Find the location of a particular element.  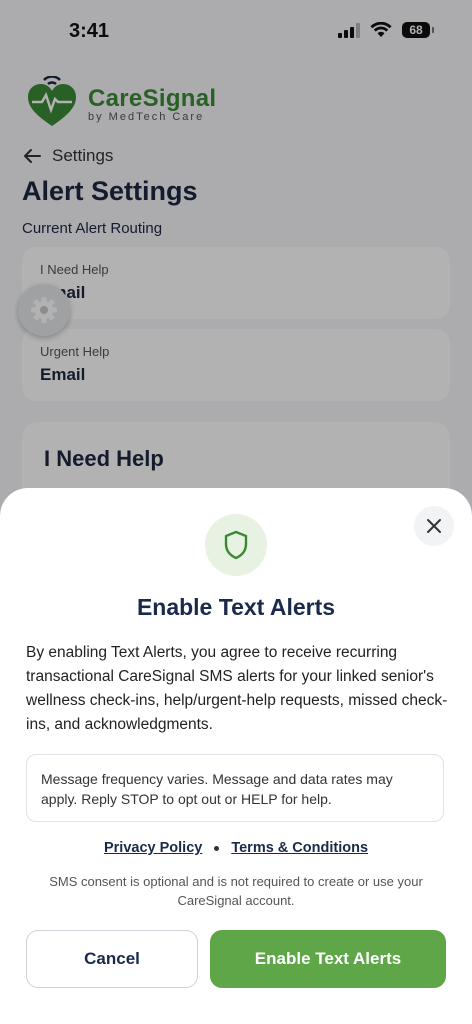

enable-text-alerts-button: Enable Text Alerts is located at coordinates (328, 959).